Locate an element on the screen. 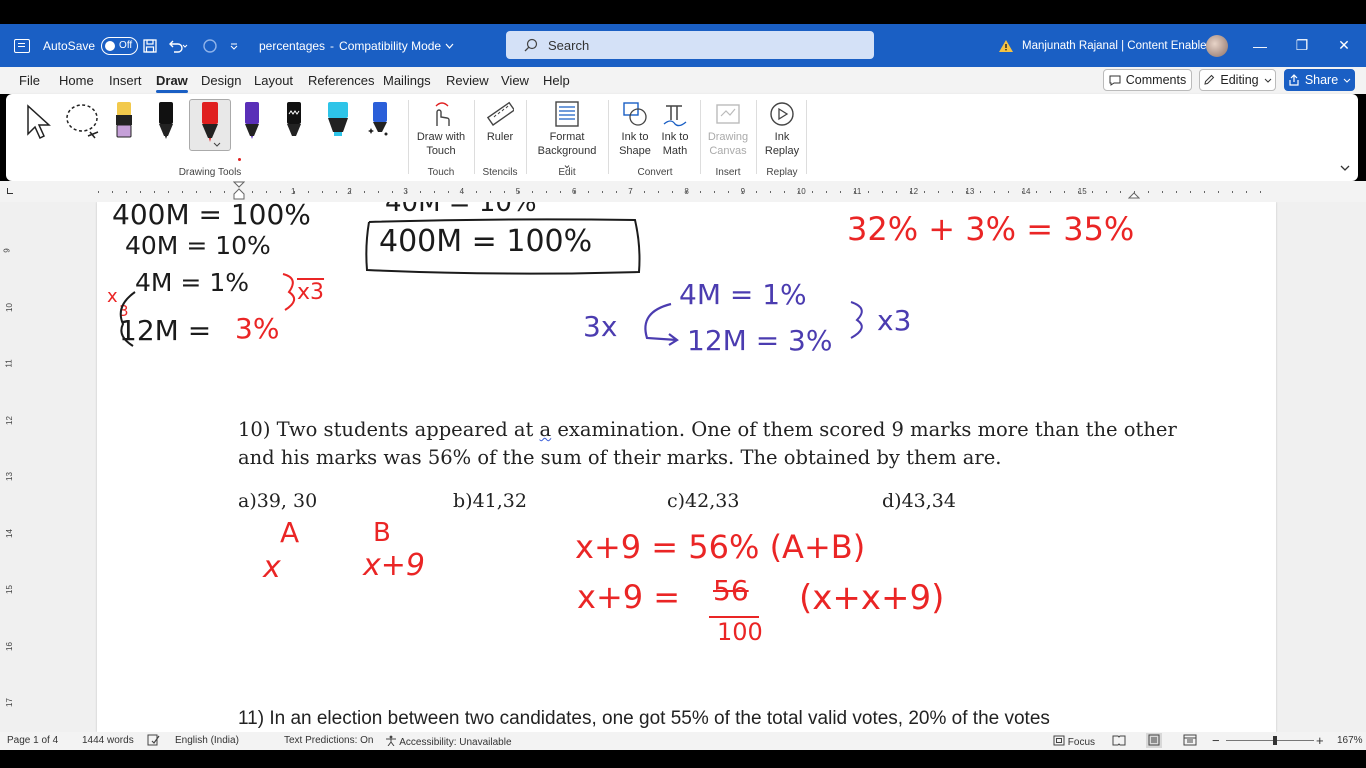 The width and height of the screenshot is (1366, 768). tab-insert: Insert is located at coordinates (125, 80).